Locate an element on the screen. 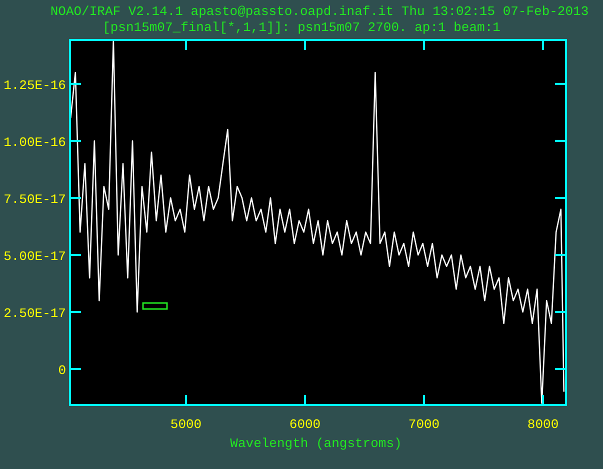  y-tick-label: 0 is located at coordinates (62, 370).